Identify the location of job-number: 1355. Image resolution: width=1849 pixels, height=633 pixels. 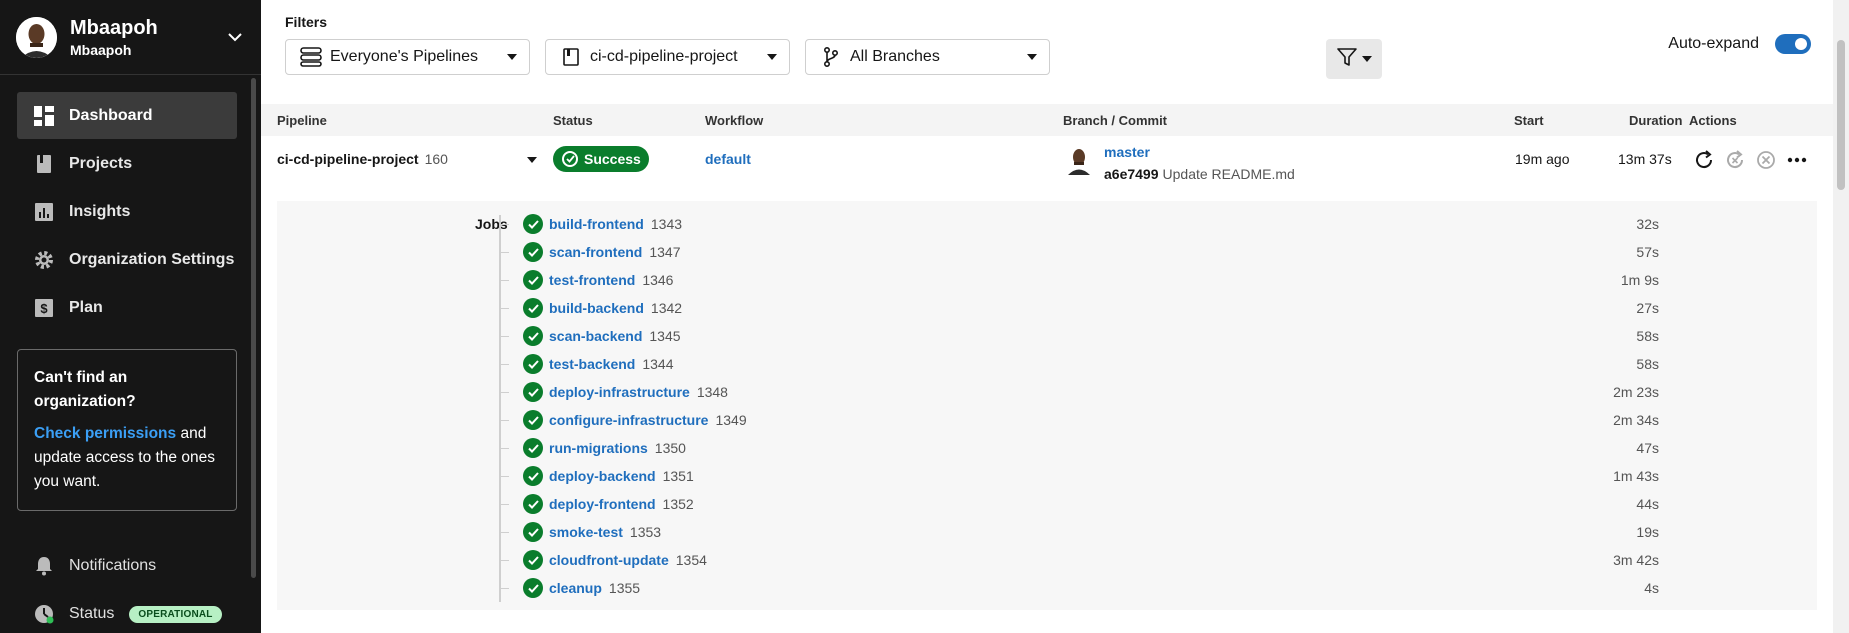
(624, 588).